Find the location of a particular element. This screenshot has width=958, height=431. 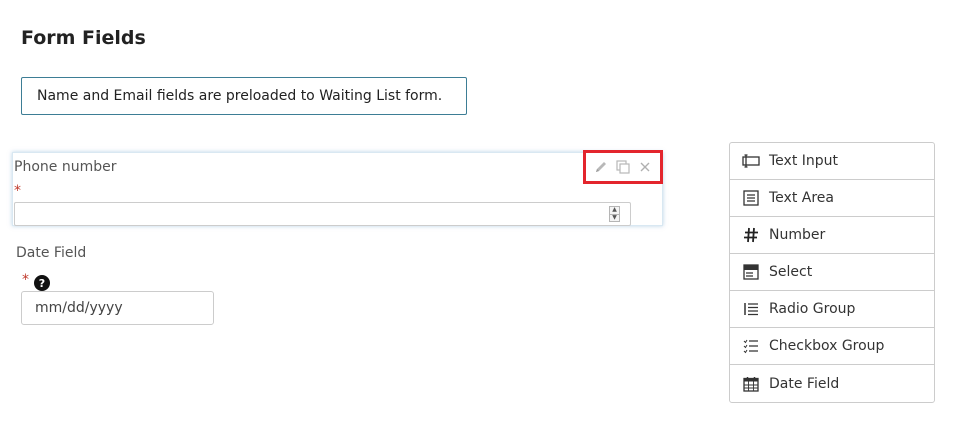

palette-item-checkbox-group: Checkbox Group is located at coordinates (832, 346).